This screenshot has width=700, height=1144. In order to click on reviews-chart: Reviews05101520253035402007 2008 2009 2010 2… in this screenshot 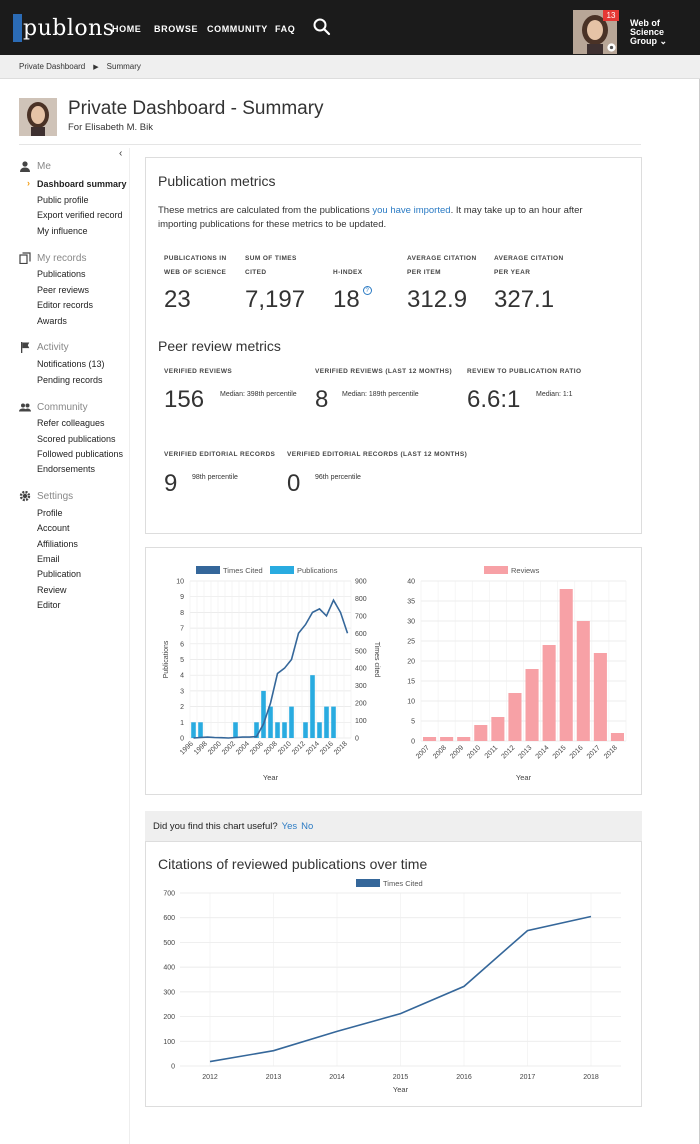, I will do `click(517, 674)`.